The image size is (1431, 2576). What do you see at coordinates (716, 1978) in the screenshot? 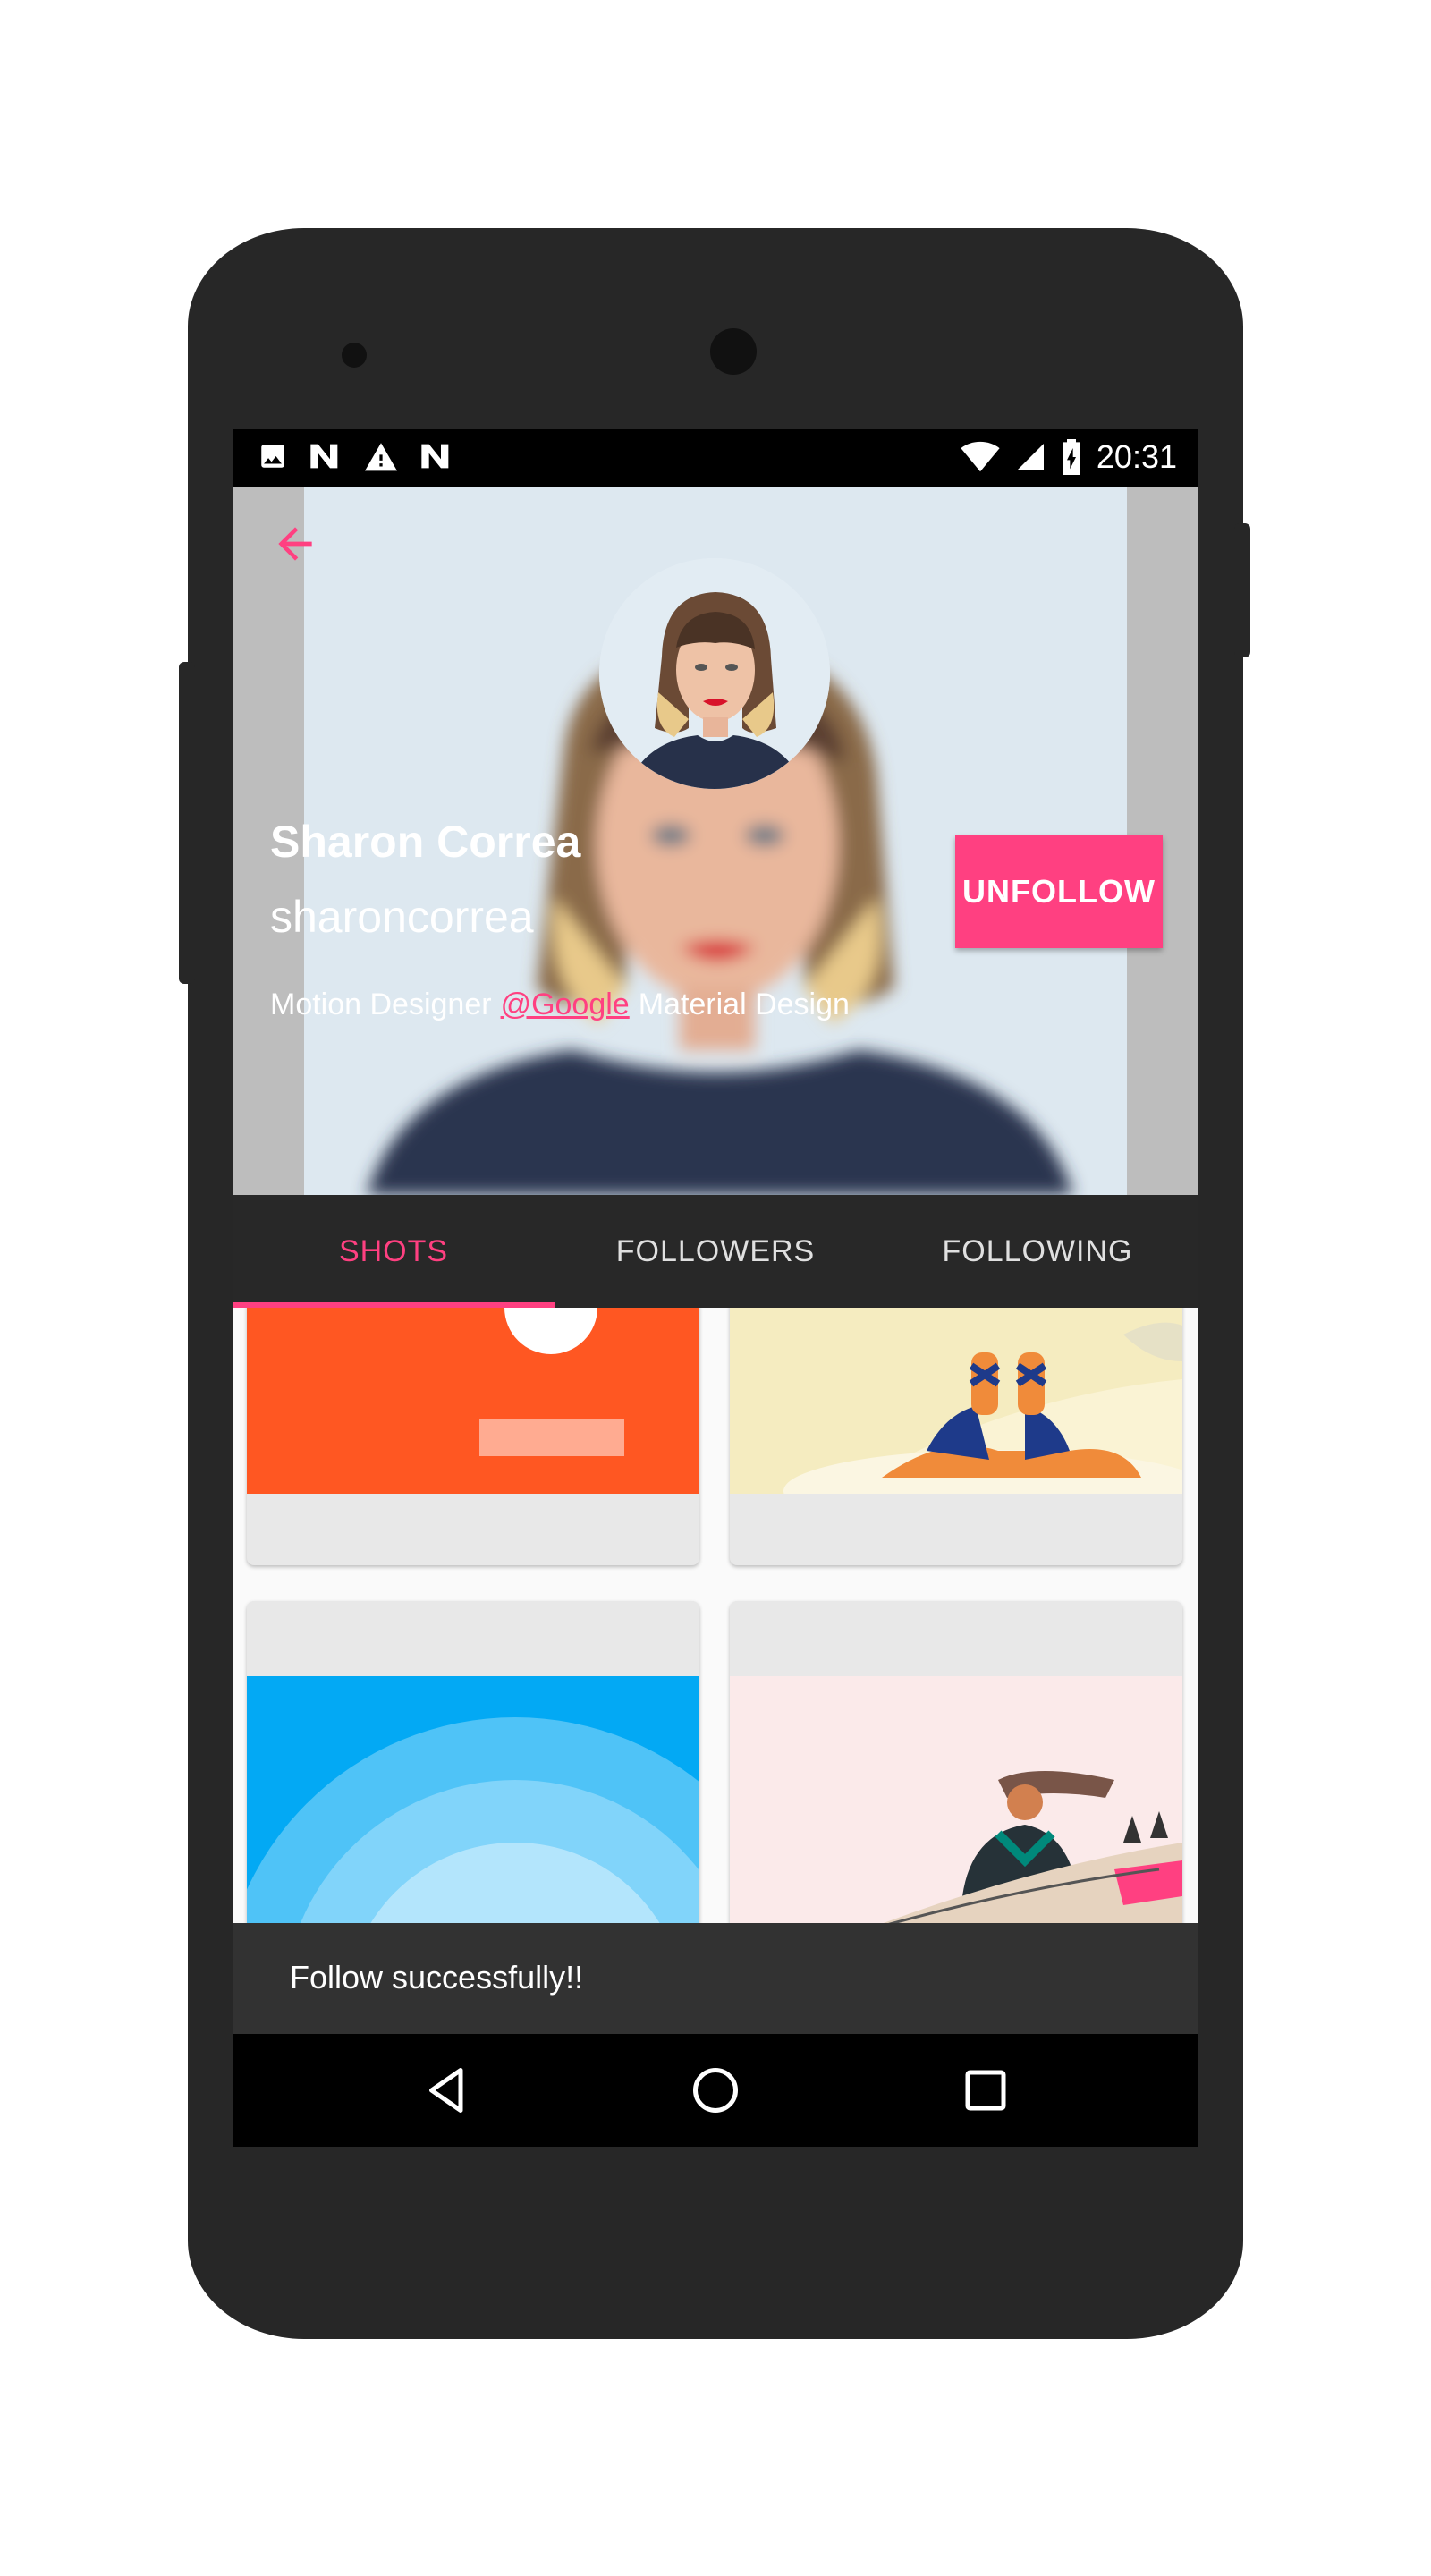
I see `snackbar: Follow successfully!!` at bounding box center [716, 1978].